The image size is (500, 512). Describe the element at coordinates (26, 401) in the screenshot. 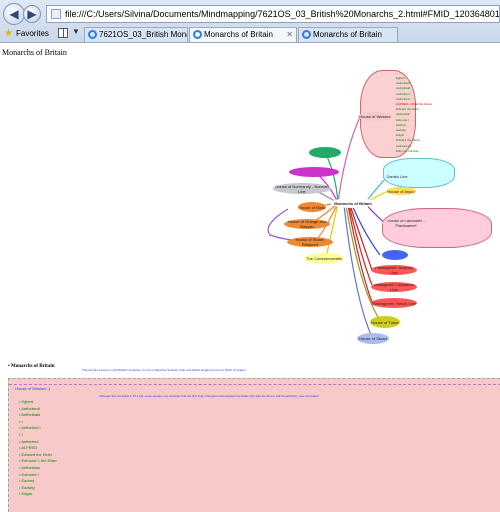

I see `list-item: • Egbert` at that location.